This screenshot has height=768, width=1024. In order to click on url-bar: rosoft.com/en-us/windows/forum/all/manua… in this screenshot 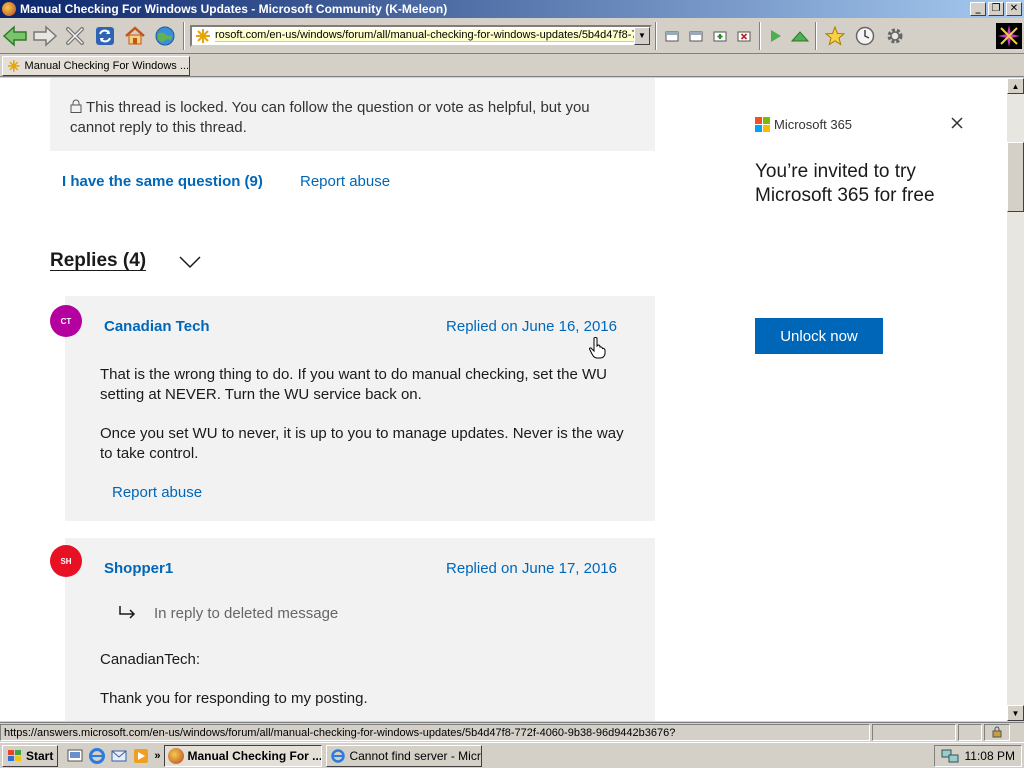, I will do `click(421, 35)`.